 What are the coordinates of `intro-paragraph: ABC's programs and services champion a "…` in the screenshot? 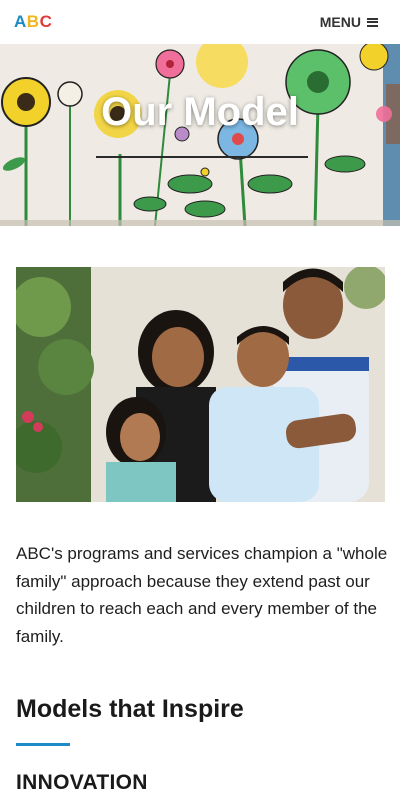 It's located at (202, 595).